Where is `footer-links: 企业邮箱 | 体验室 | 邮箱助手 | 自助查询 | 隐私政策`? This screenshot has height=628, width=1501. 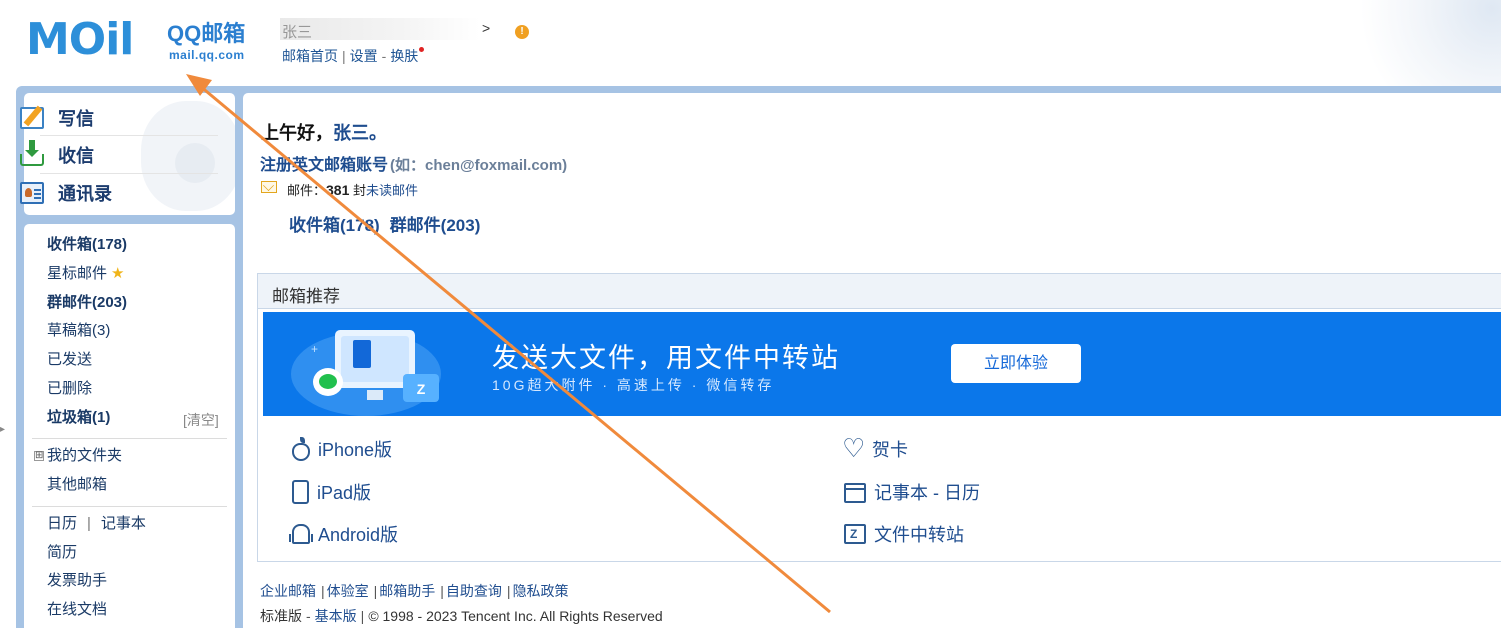
footer-links: 企业邮箱 | 体验室 | 邮箱助手 | 自助查询 | 隐私政策 is located at coordinates (414, 591).